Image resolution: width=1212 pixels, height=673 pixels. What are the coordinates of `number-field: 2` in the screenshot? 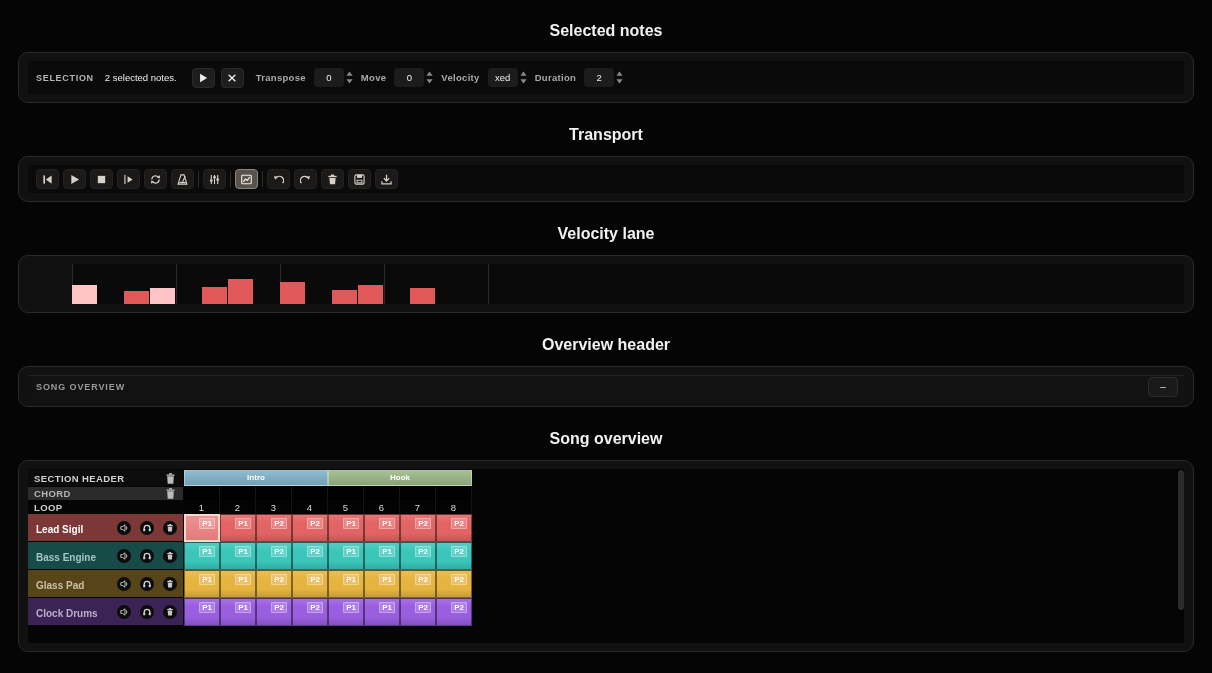 It's located at (599, 77).